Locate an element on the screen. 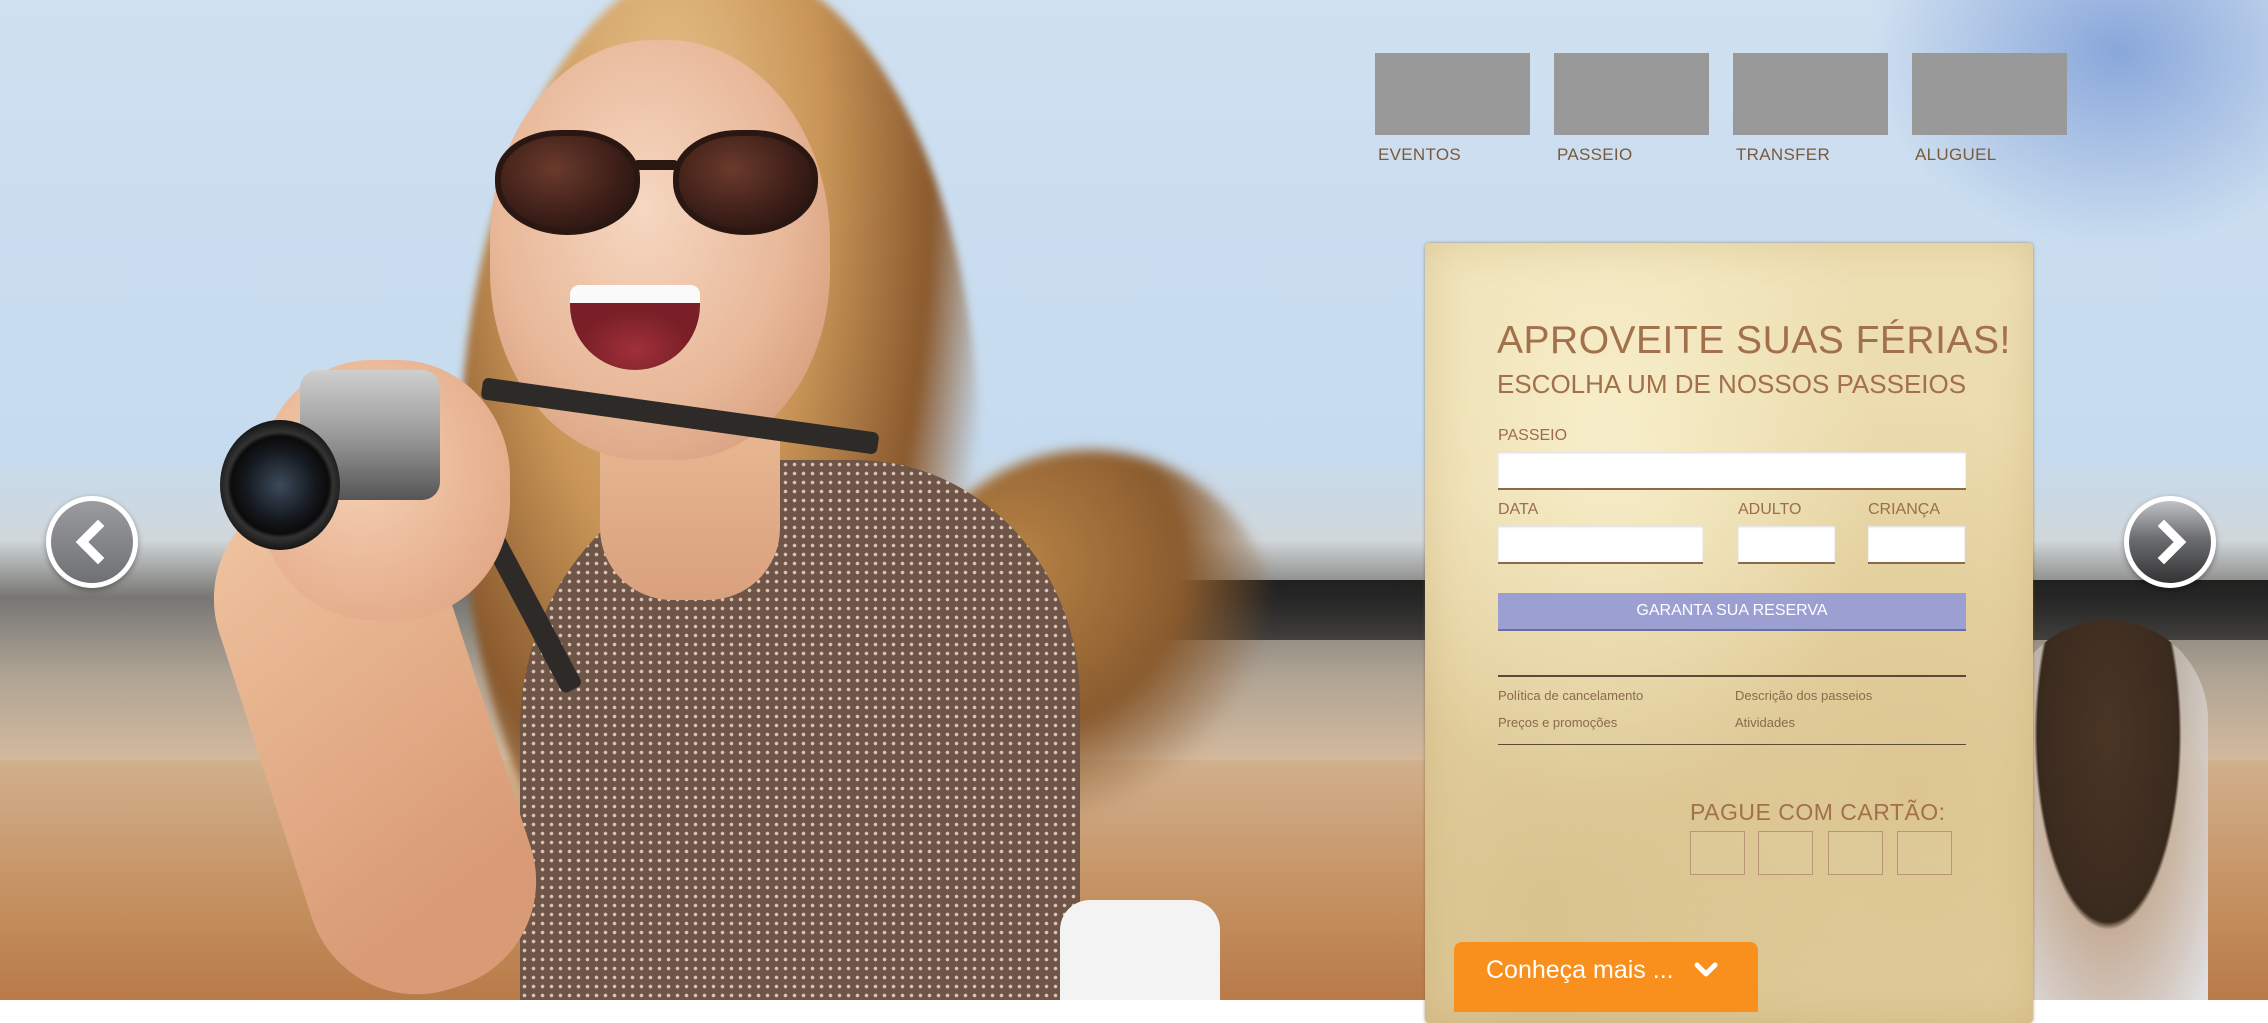 This screenshot has width=2268, height=1023. category-nav: EVENTOS PASSEIO TRANSFER ALUGUEL is located at coordinates (1721, 109).